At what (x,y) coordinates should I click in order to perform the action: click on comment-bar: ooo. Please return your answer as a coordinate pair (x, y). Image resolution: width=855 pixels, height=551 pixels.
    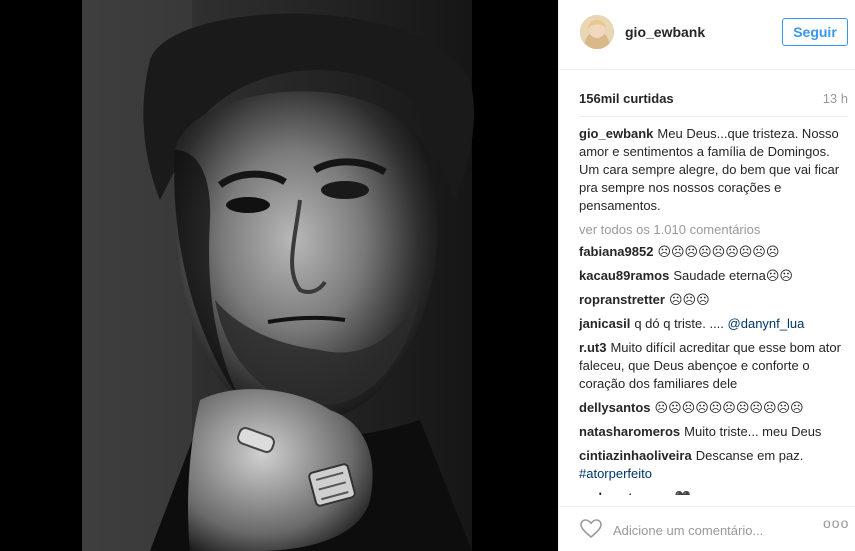
    Looking at the image, I should click on (707, 528).